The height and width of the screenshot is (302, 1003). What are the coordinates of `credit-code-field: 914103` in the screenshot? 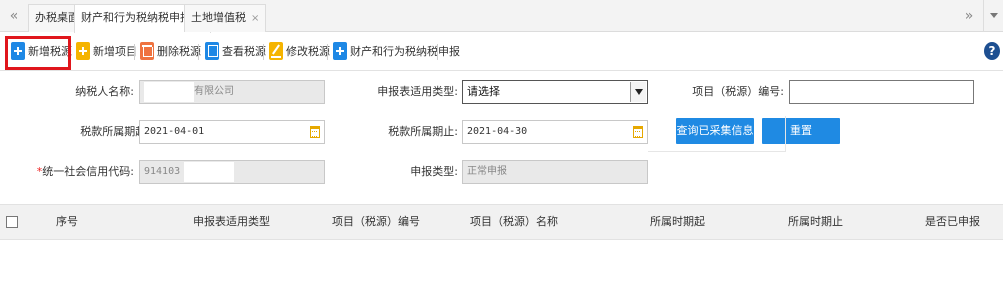 It's located at (232, 172).